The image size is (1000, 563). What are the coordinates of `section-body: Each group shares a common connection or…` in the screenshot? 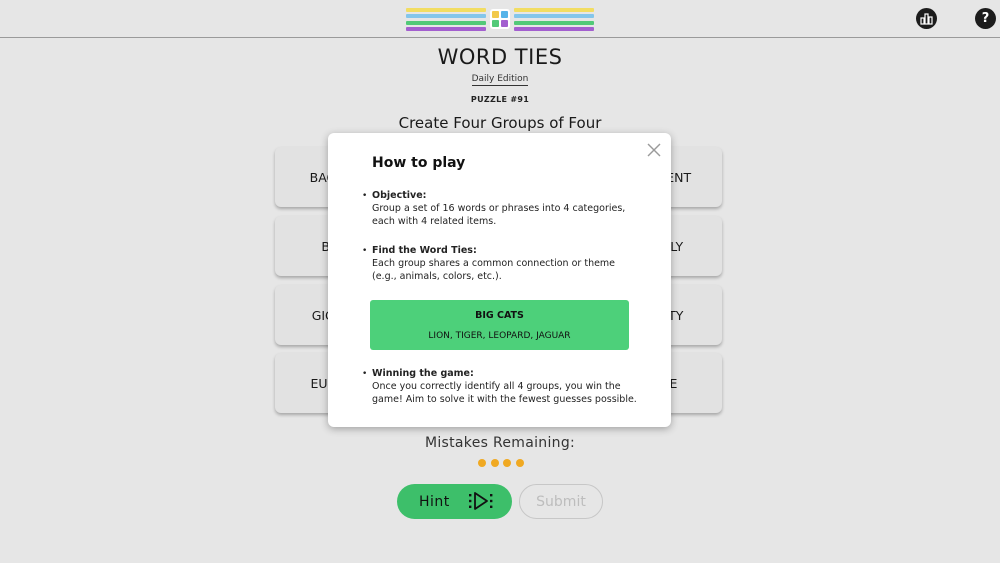 It's located at (494, 270).